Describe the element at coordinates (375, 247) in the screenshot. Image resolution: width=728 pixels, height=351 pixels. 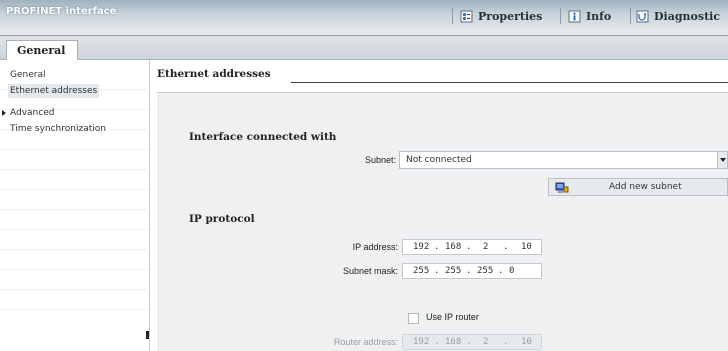
I see `ip-address-label: IP address:` at that location.